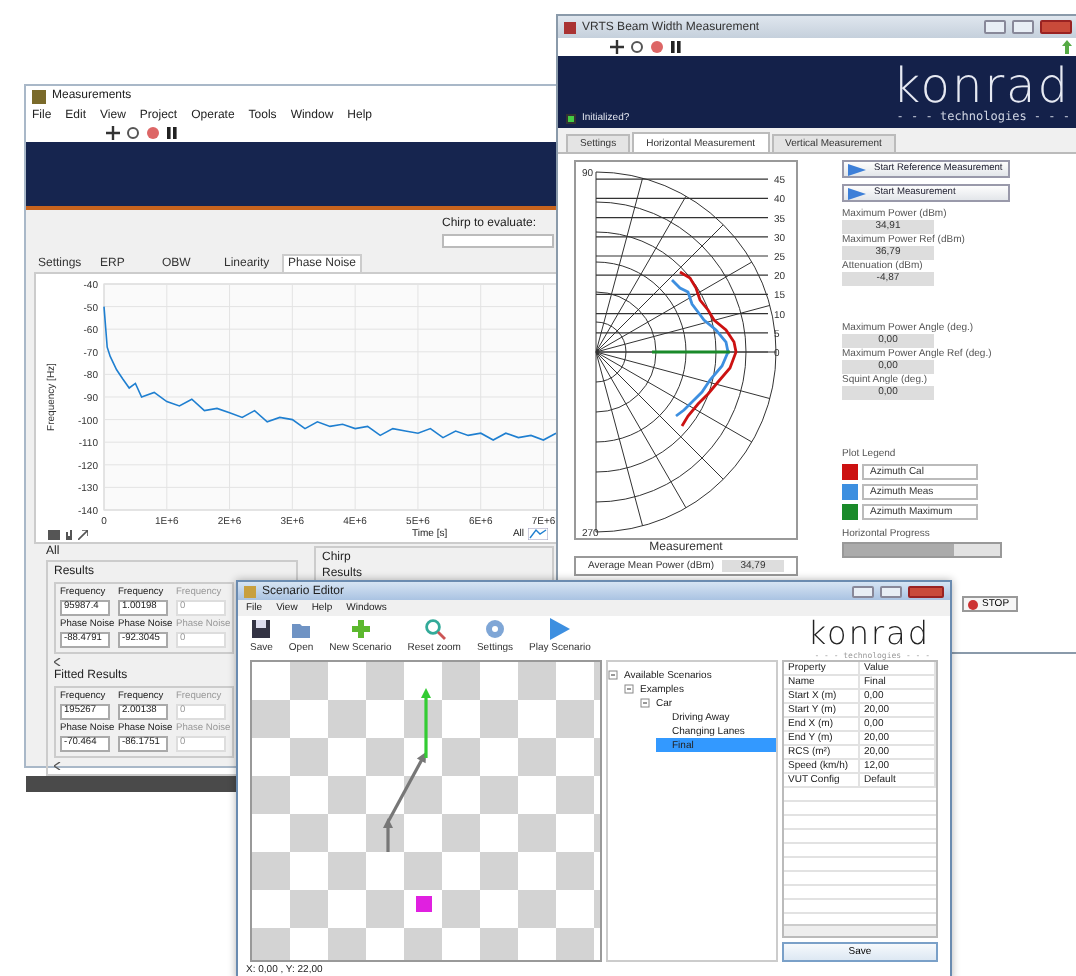 Image resolution: width=1076 pixels, height=976 pixels. I want to click on chirp-field, so click(498, 241).